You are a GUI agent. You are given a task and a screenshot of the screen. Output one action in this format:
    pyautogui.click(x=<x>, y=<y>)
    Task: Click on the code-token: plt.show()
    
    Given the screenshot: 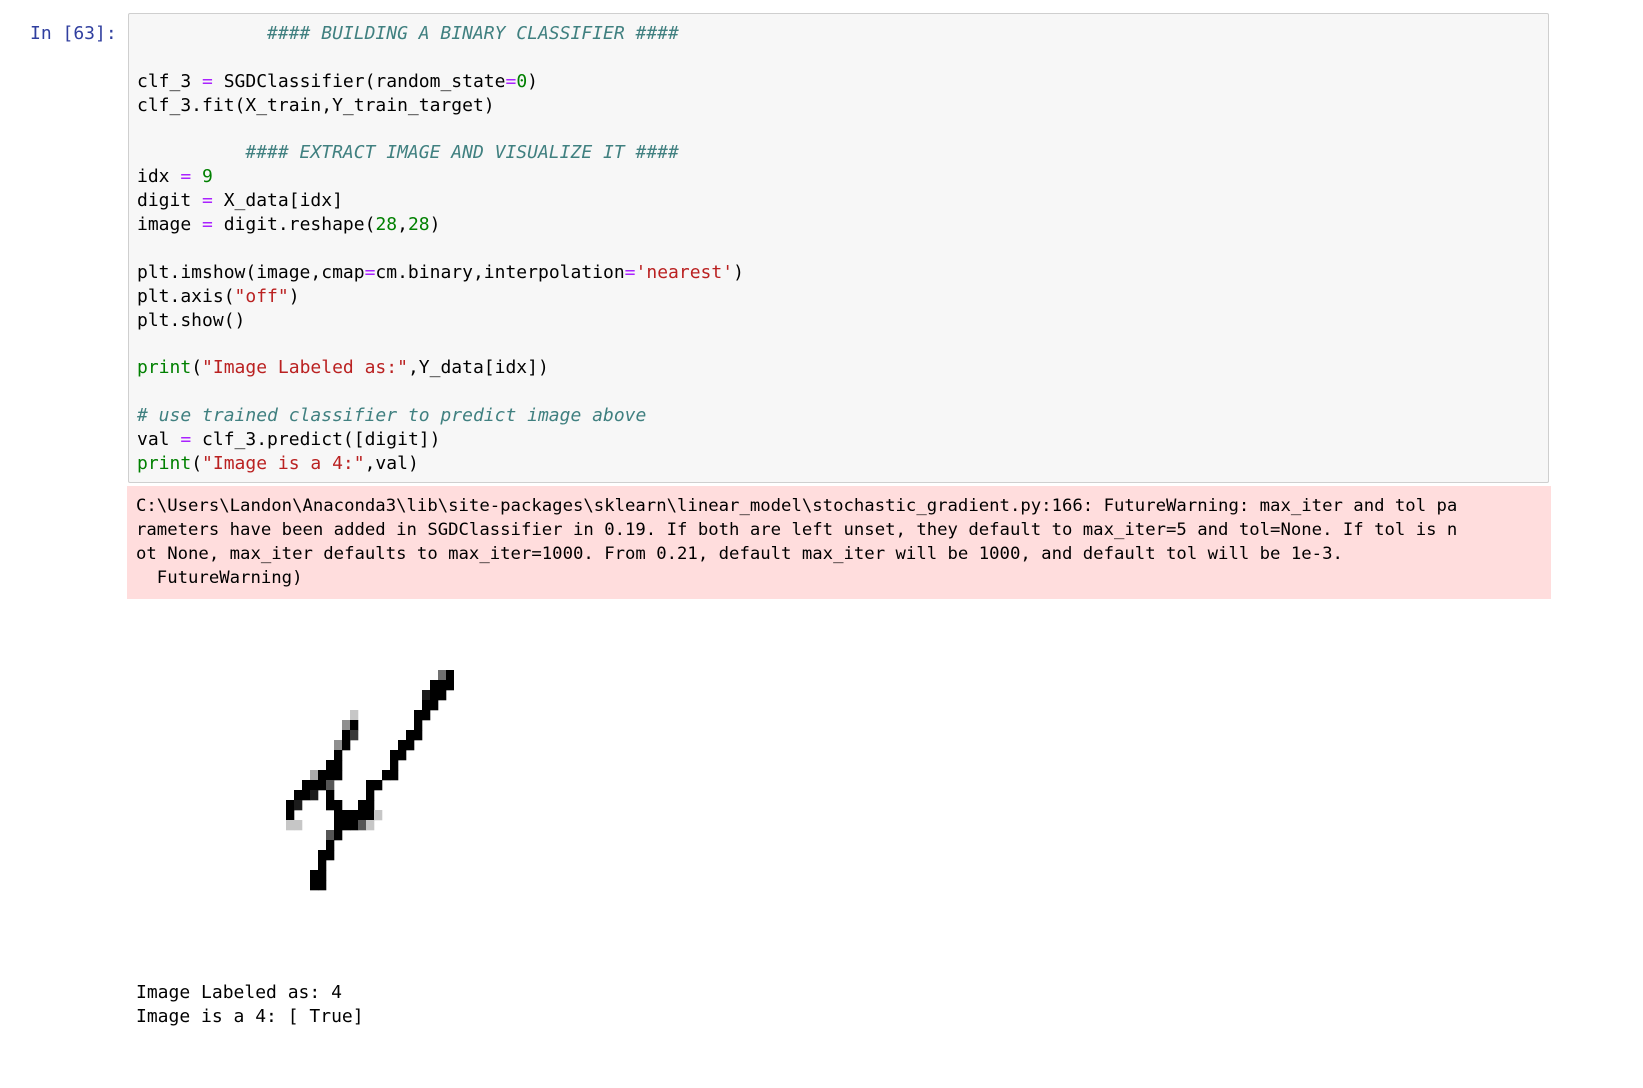 What is the action you would take?
    pyautogui.click(x=191, y=320)
    